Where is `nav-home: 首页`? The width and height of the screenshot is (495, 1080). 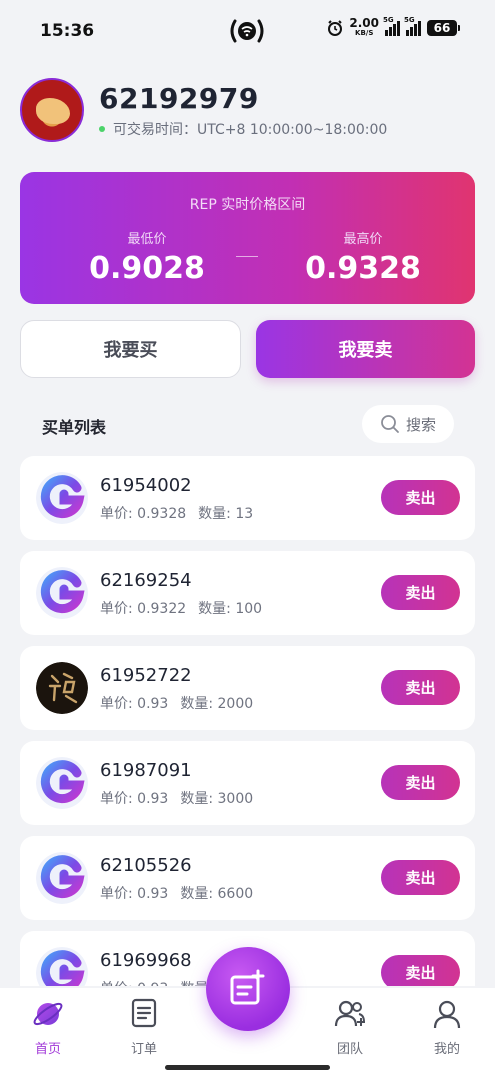 nav-home: 首页 is located at coordinates (48, 1027).